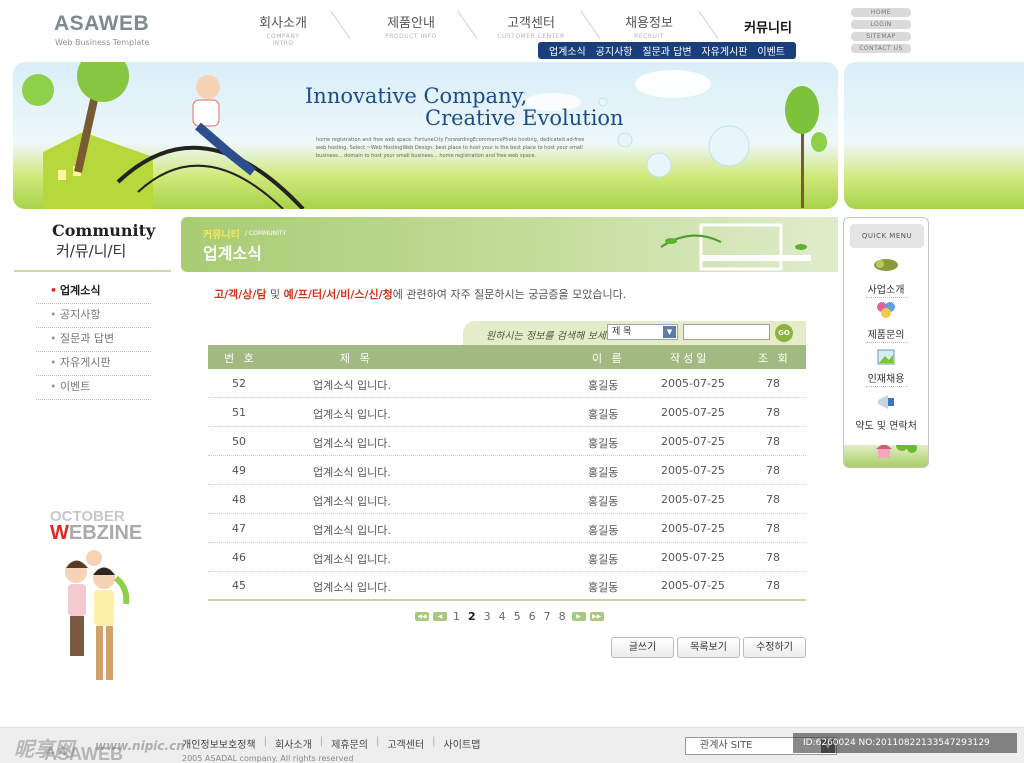  What do you see at coordinates (507, 383) in the screenshot?
I see `table-row: 52 업계소식 입니다. 홍길동 2005-07-25 78` at bounding box center [507, 383].